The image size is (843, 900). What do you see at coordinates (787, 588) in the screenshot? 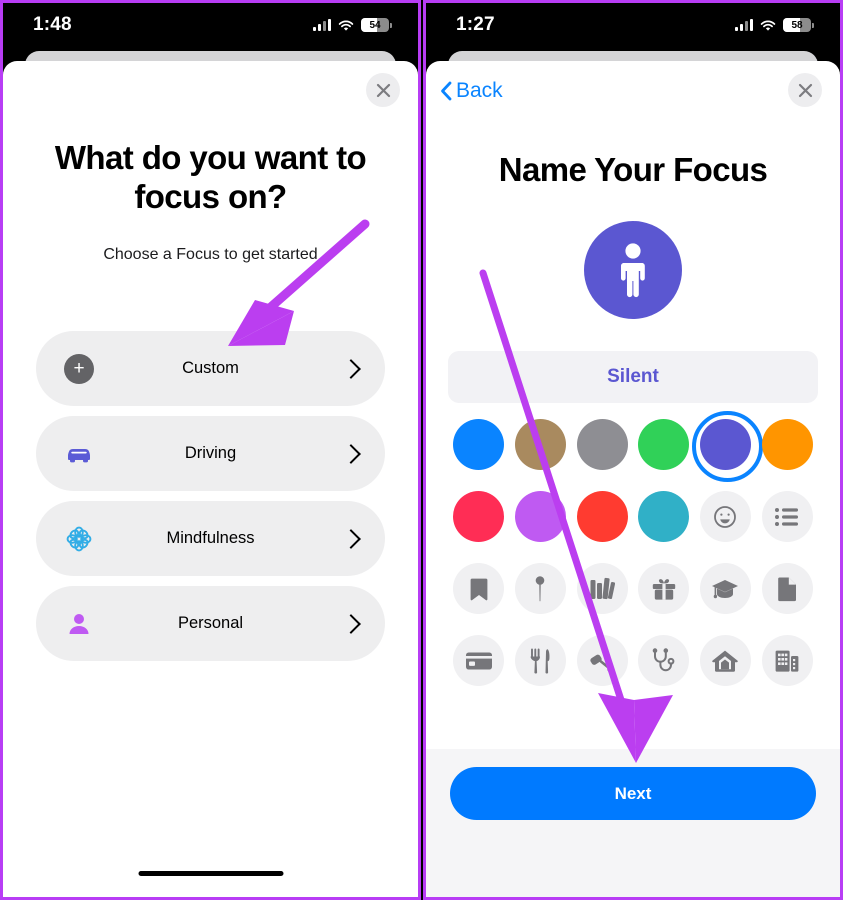
I see `document-icon` at bounding box center [787, 588].